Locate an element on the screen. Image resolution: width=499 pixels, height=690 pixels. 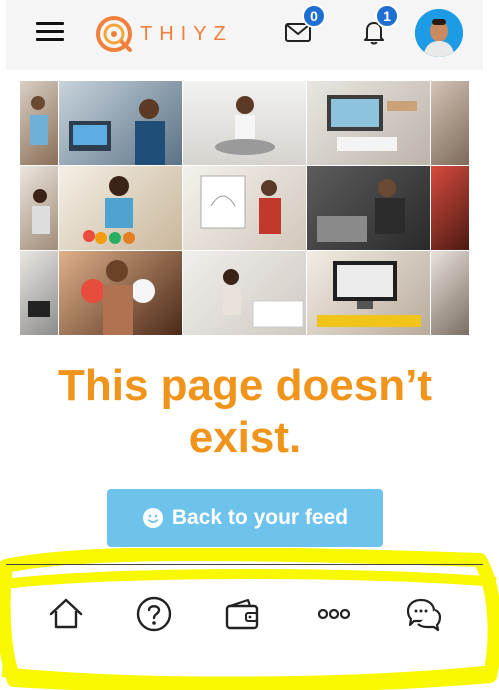
logo: THIYZ is located at coordinates (163, 34).